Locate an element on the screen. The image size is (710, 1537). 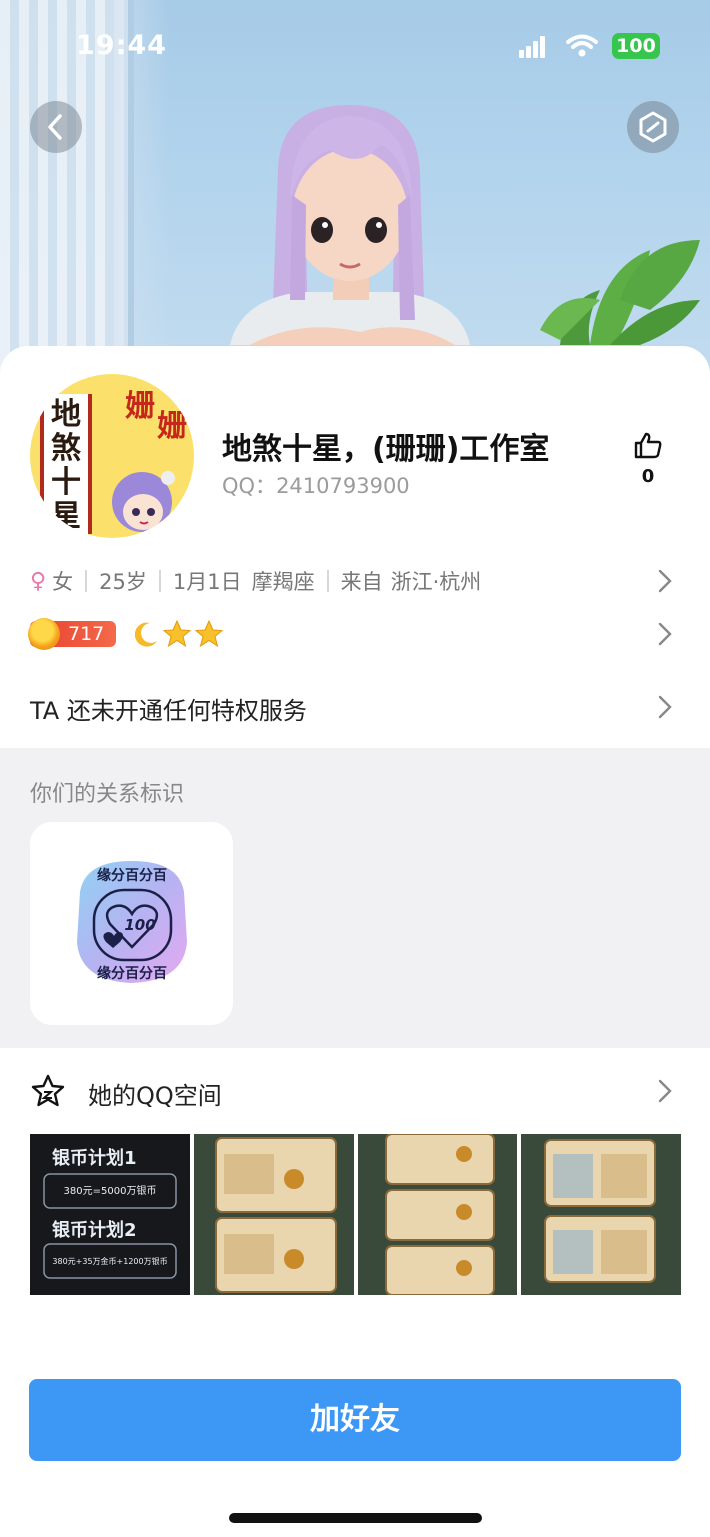
qq-number: 2410793900 is located at coordinates (343, 486).